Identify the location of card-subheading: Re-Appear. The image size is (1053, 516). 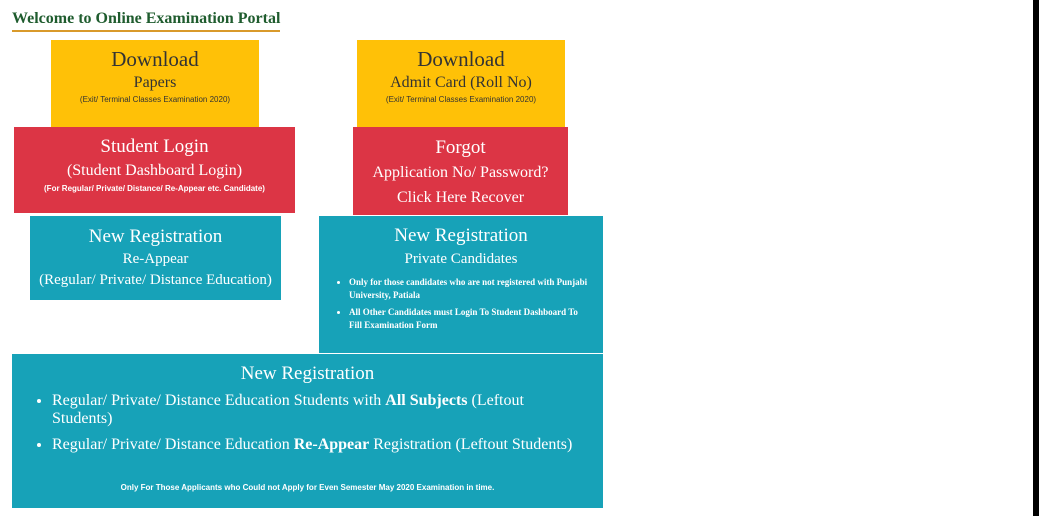
(155, 259).